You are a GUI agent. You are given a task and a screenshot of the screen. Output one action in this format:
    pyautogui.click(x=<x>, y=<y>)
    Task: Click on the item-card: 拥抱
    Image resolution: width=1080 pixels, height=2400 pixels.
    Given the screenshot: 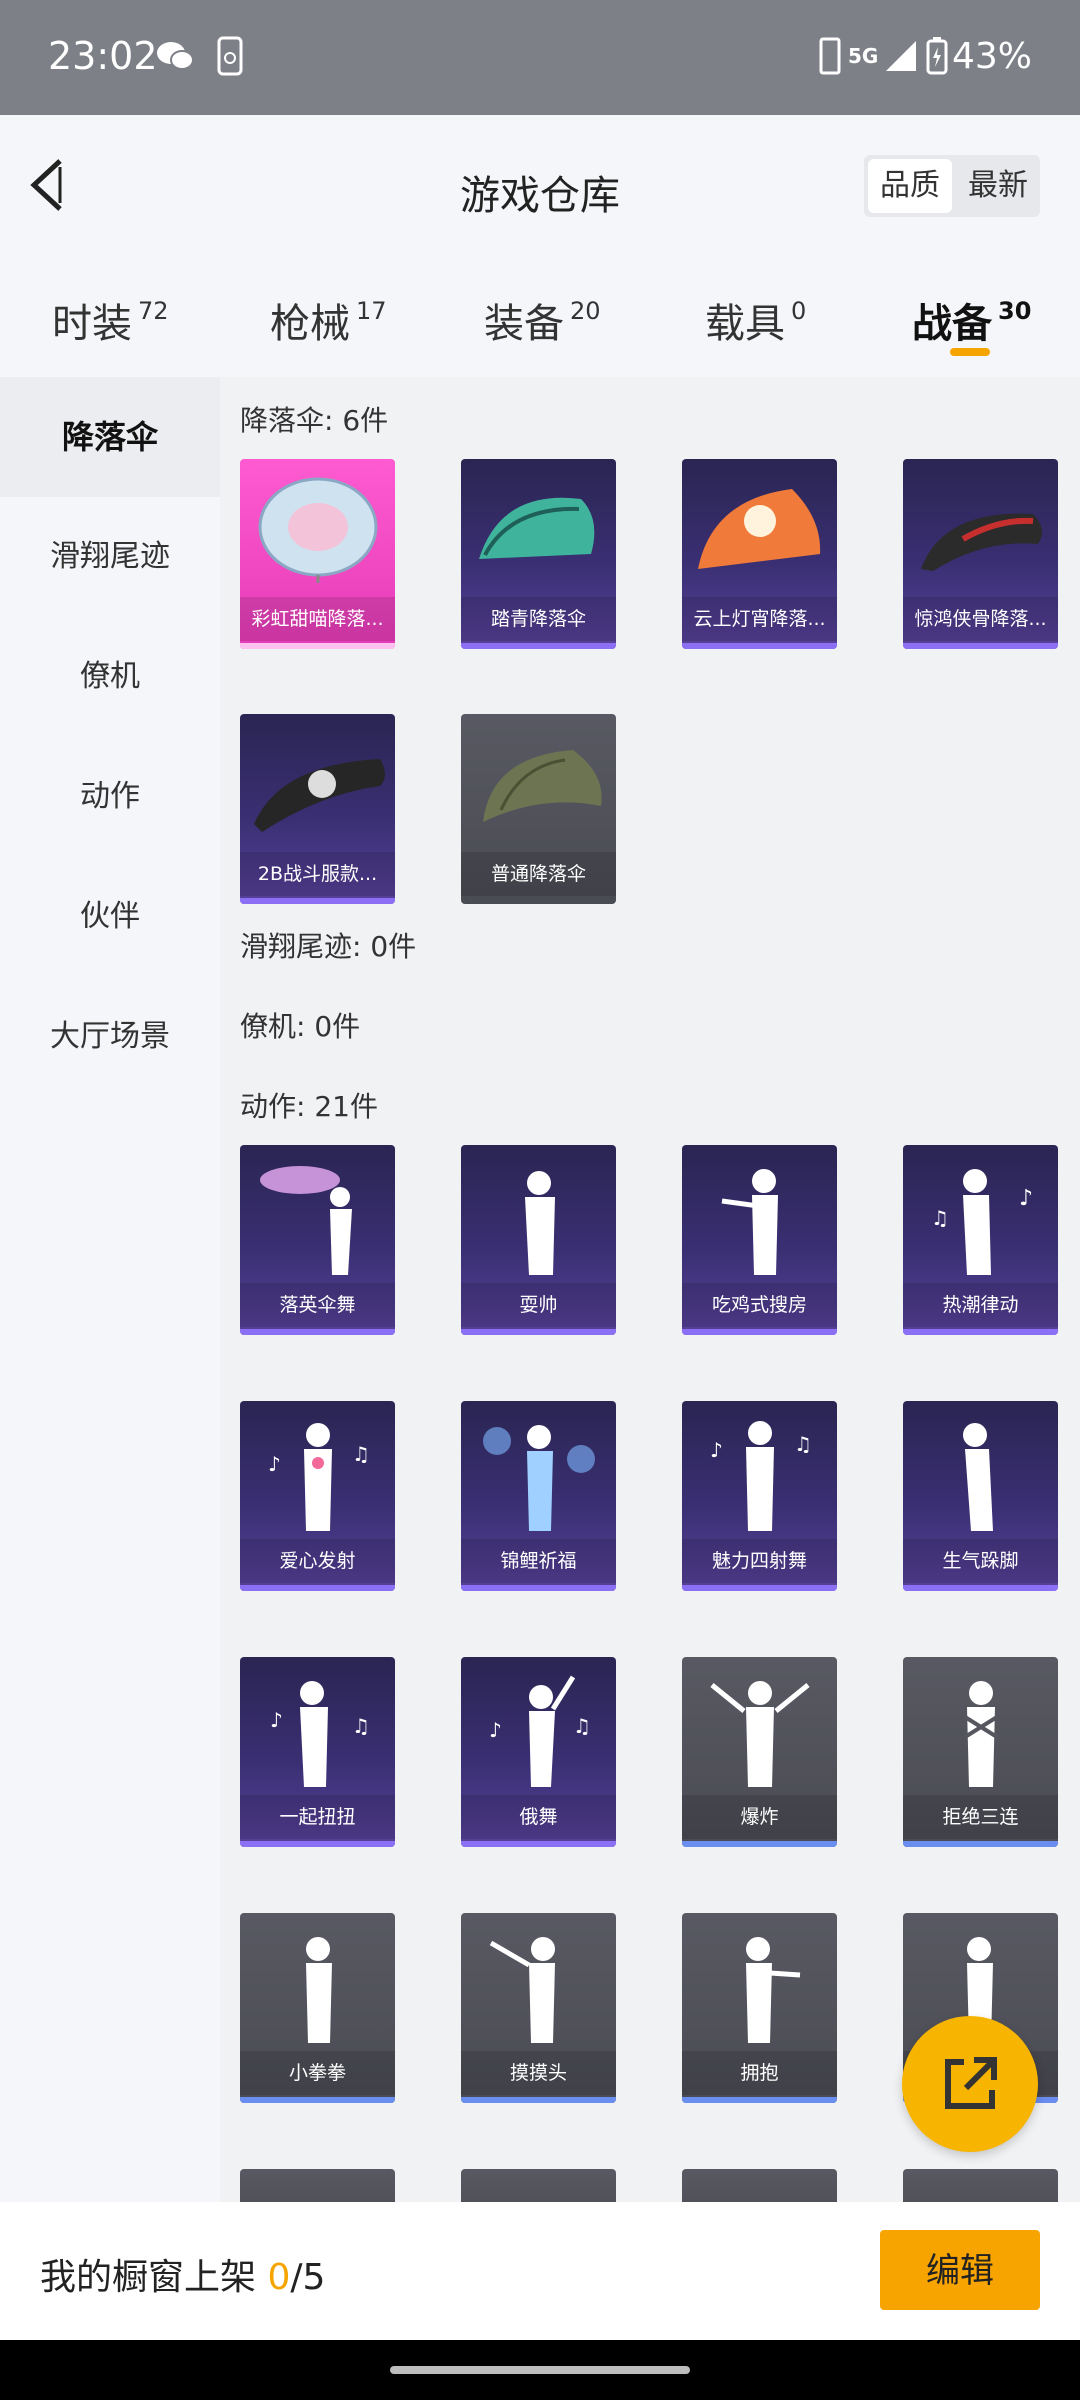 What is the action you would take?
    pyautogui.click(x=759, y=2008)
    